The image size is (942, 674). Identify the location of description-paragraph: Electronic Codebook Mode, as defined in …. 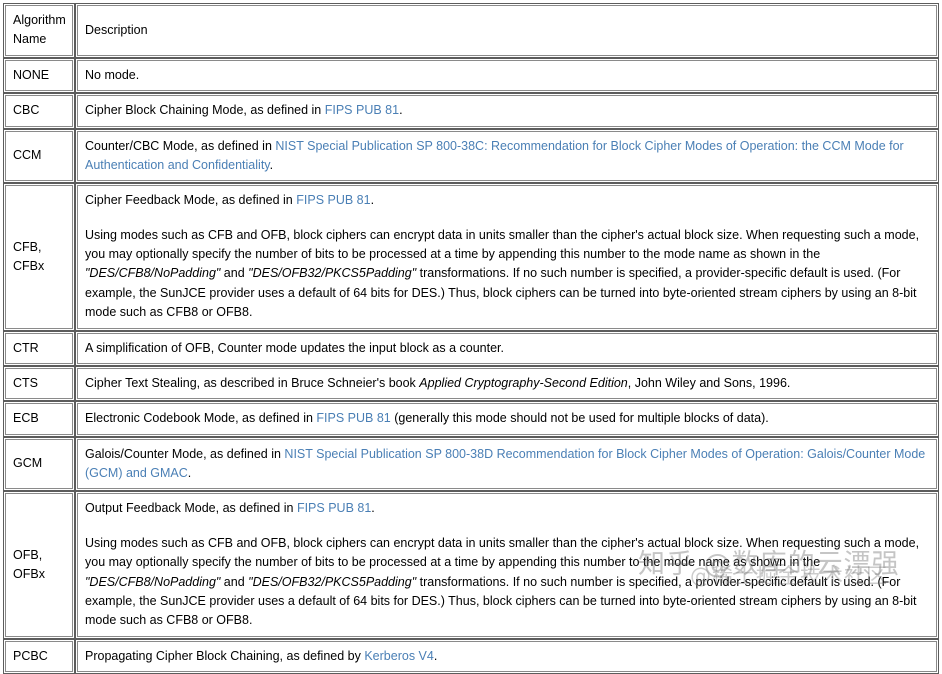
(507, 418).